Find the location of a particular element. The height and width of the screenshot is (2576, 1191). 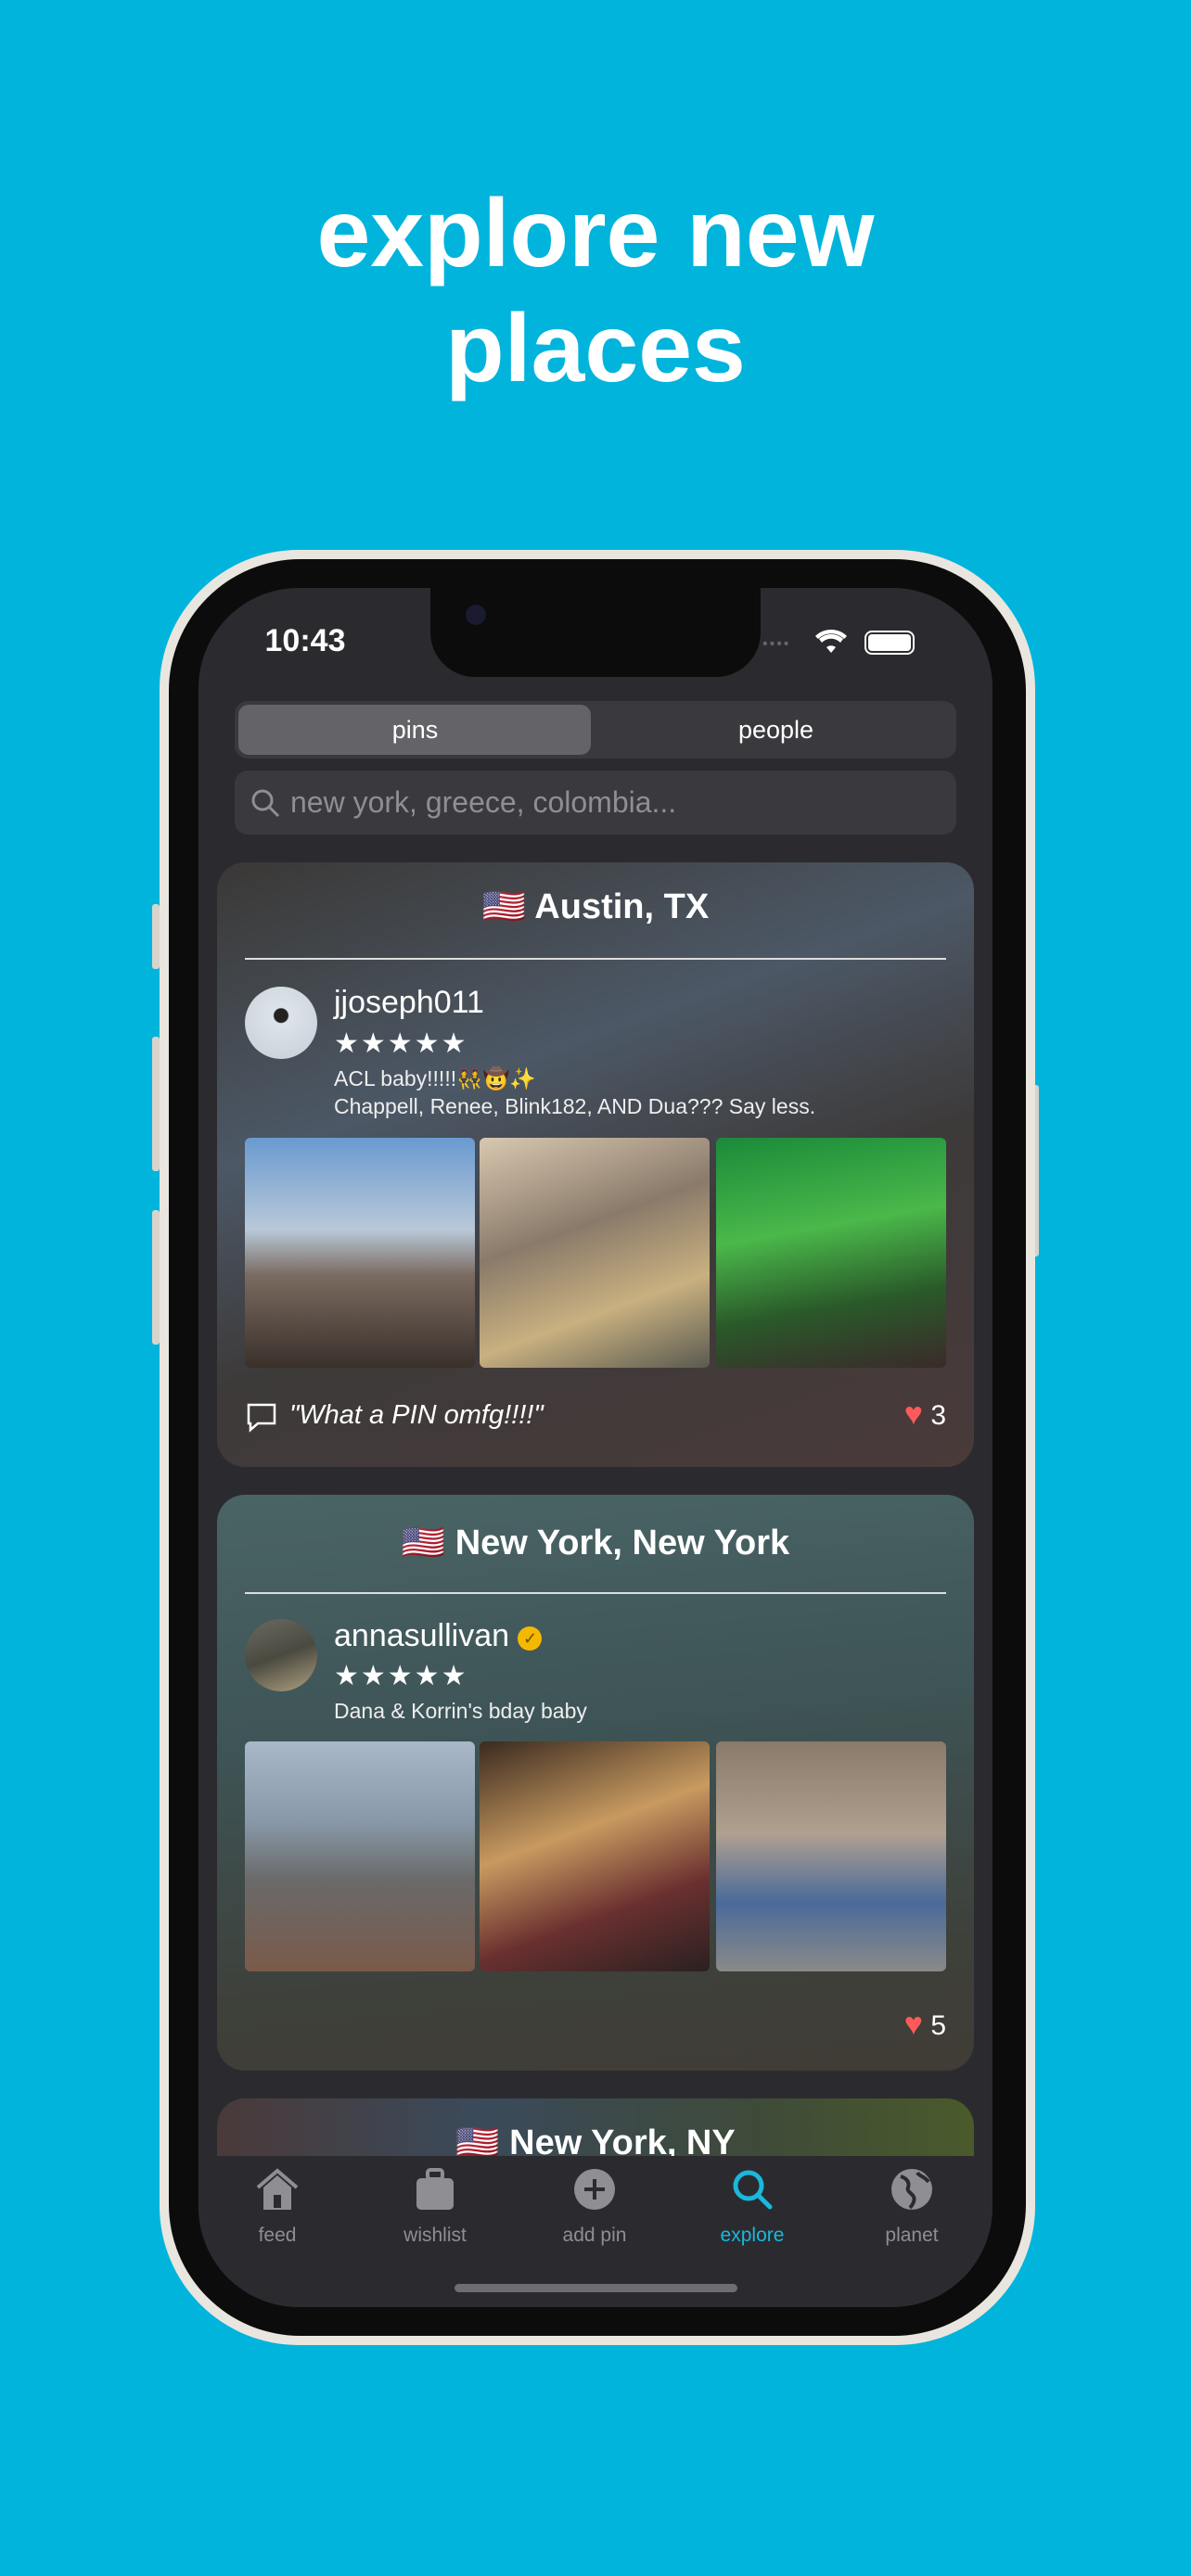

likes-number: 3 is located at coordinates (938, 1415).